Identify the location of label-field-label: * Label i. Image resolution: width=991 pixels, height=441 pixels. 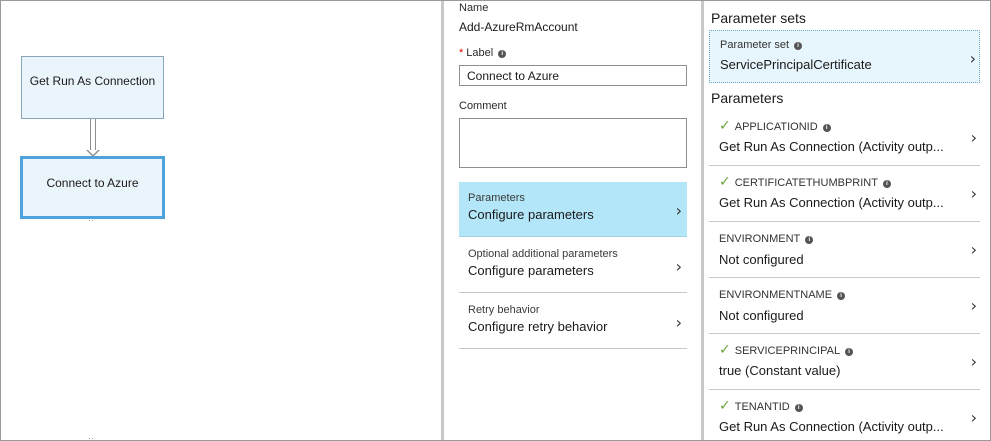
(483, 53).